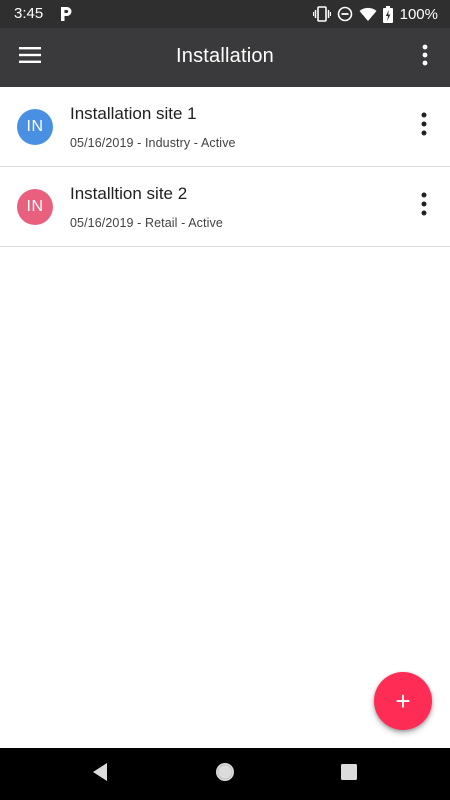 Image resolution: width=450 pixels, height=800 pixels. I want to click on do-not-disturb-icon, so click(345, 14).